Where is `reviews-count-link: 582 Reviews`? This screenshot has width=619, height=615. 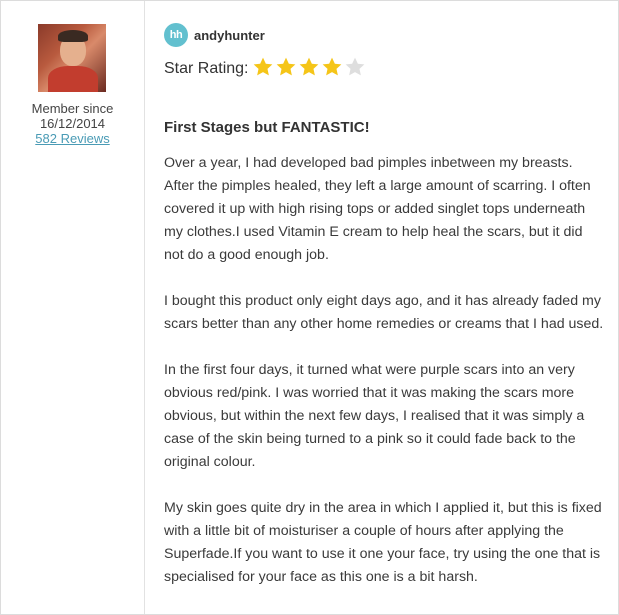
reviews-count-link: 582 Reviews is located at coordinates (72, 138).